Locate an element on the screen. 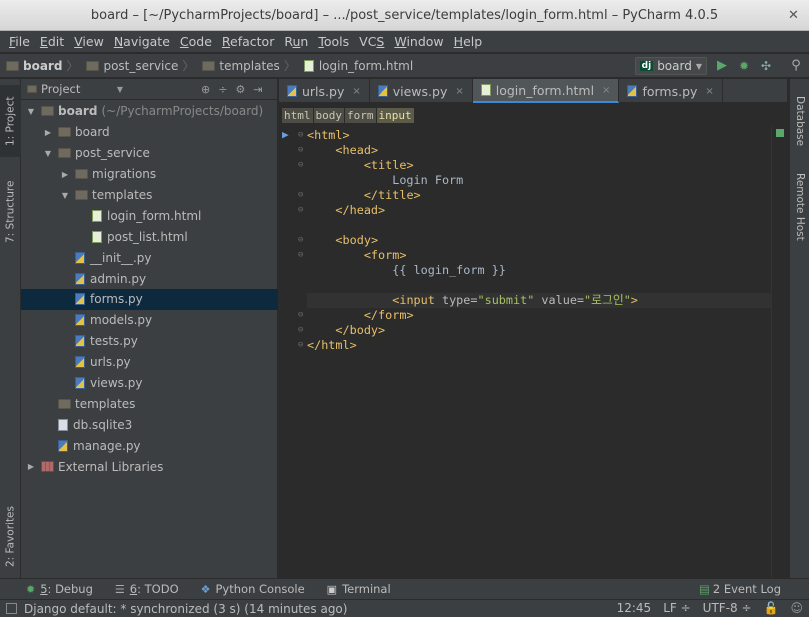  tag-crumb: body is located at coordinates (328, 115).